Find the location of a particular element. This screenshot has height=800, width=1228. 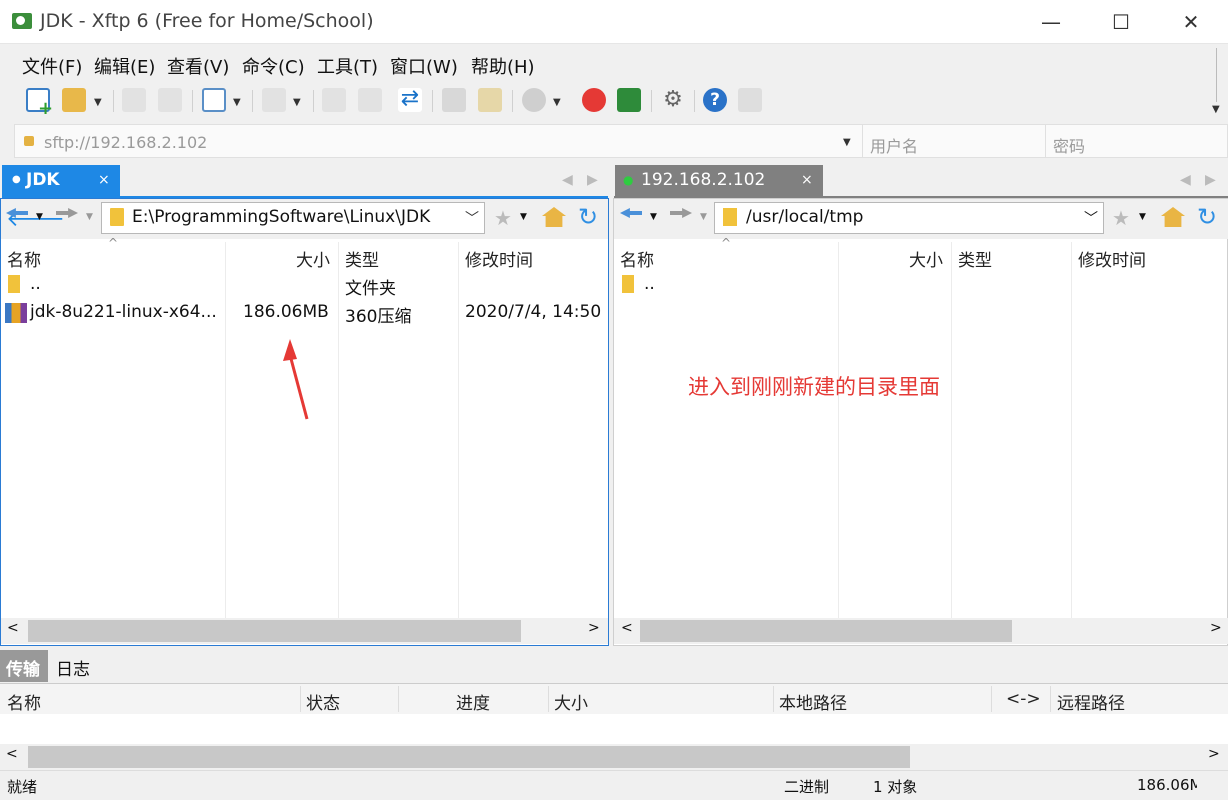

transfer-horizontal-scrollbar: < > is located at coordinates (614, 757).